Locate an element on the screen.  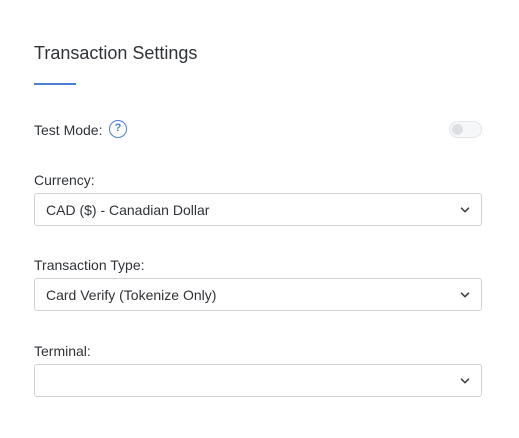
currency-label: Currency: is located at coordinates (64, 180).